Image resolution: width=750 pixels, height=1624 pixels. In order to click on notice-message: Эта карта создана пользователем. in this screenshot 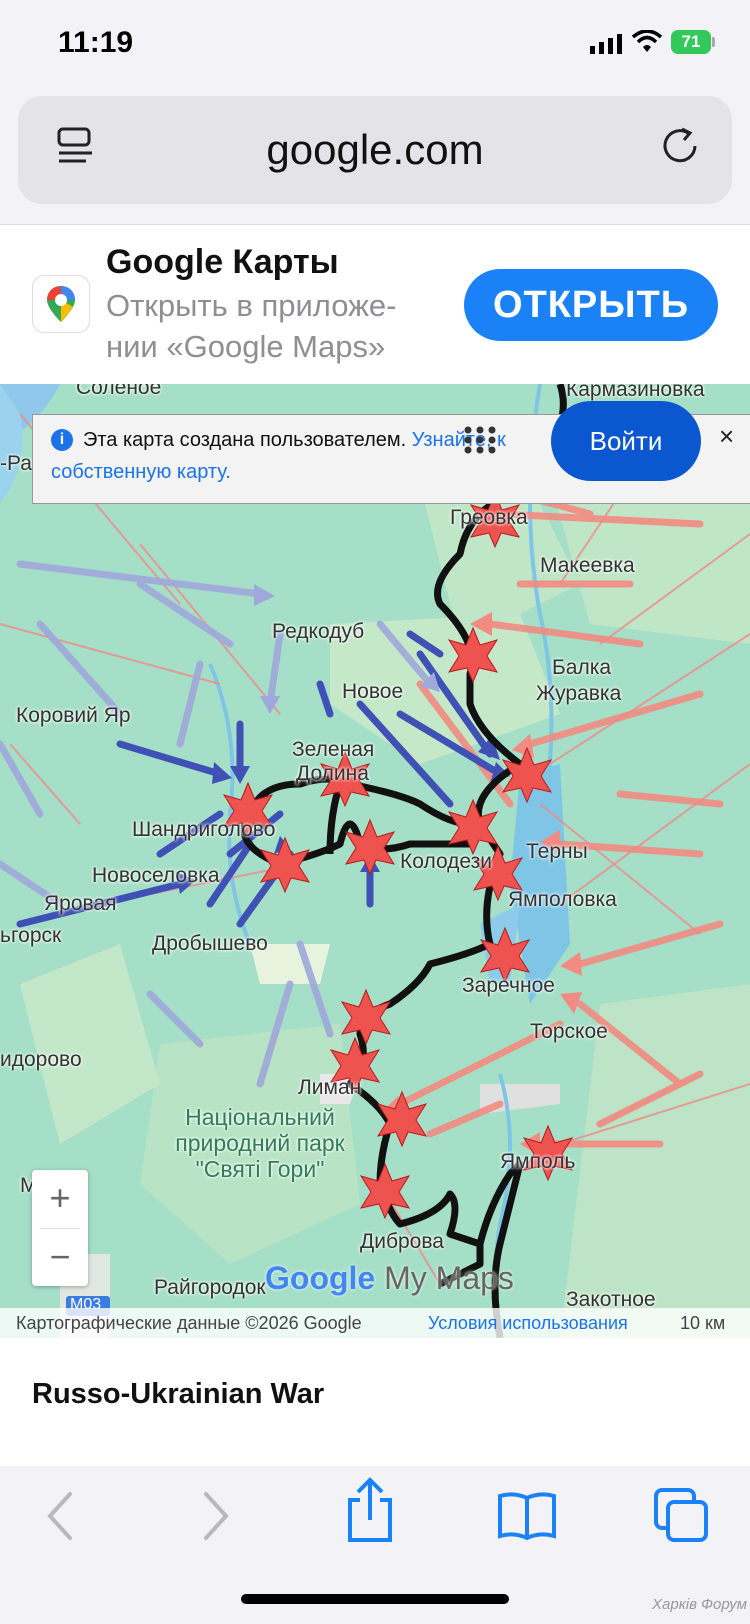, I will do `click(245, 440)`.